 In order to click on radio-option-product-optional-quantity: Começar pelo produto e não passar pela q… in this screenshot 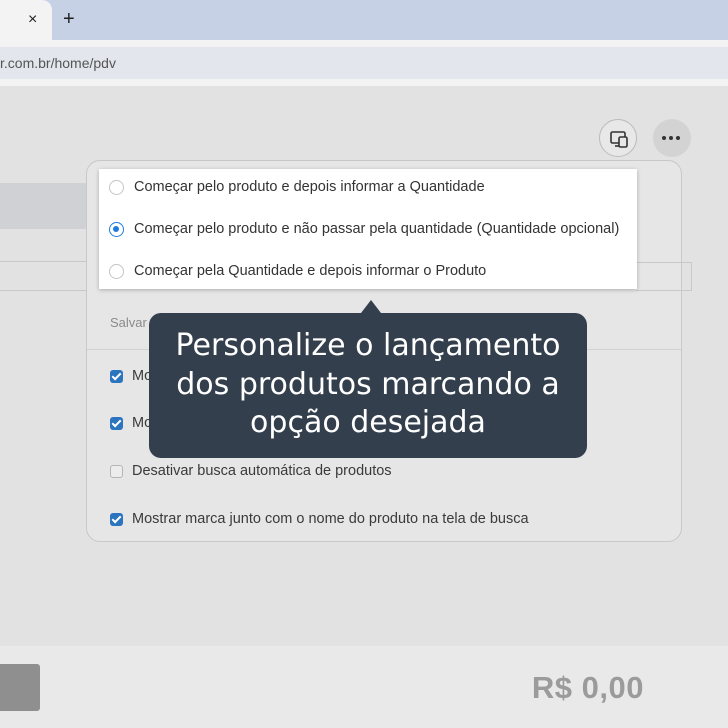, I will do `click(364, 229)`.